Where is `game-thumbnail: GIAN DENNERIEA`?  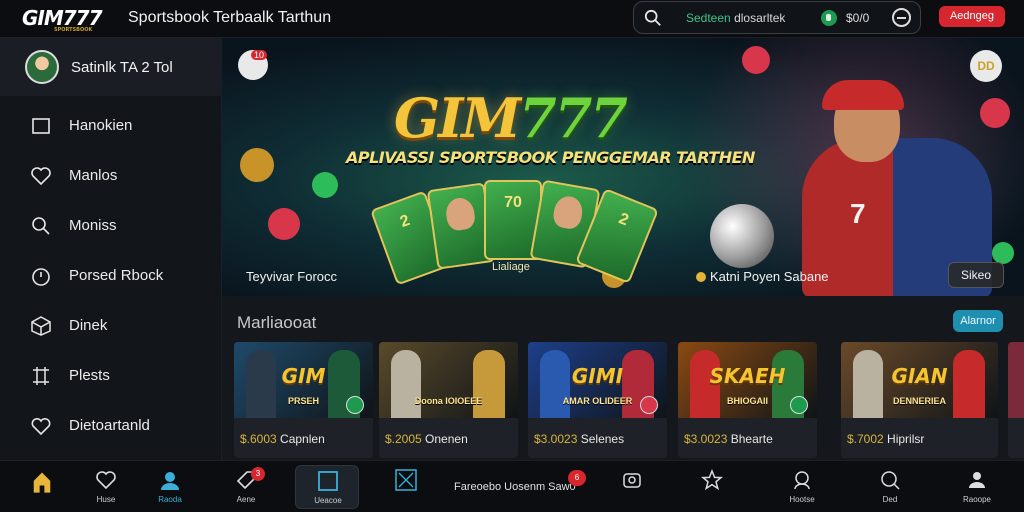 game-thumbnail: GIAN DENNERIEA is located at coordinates (919, 380).